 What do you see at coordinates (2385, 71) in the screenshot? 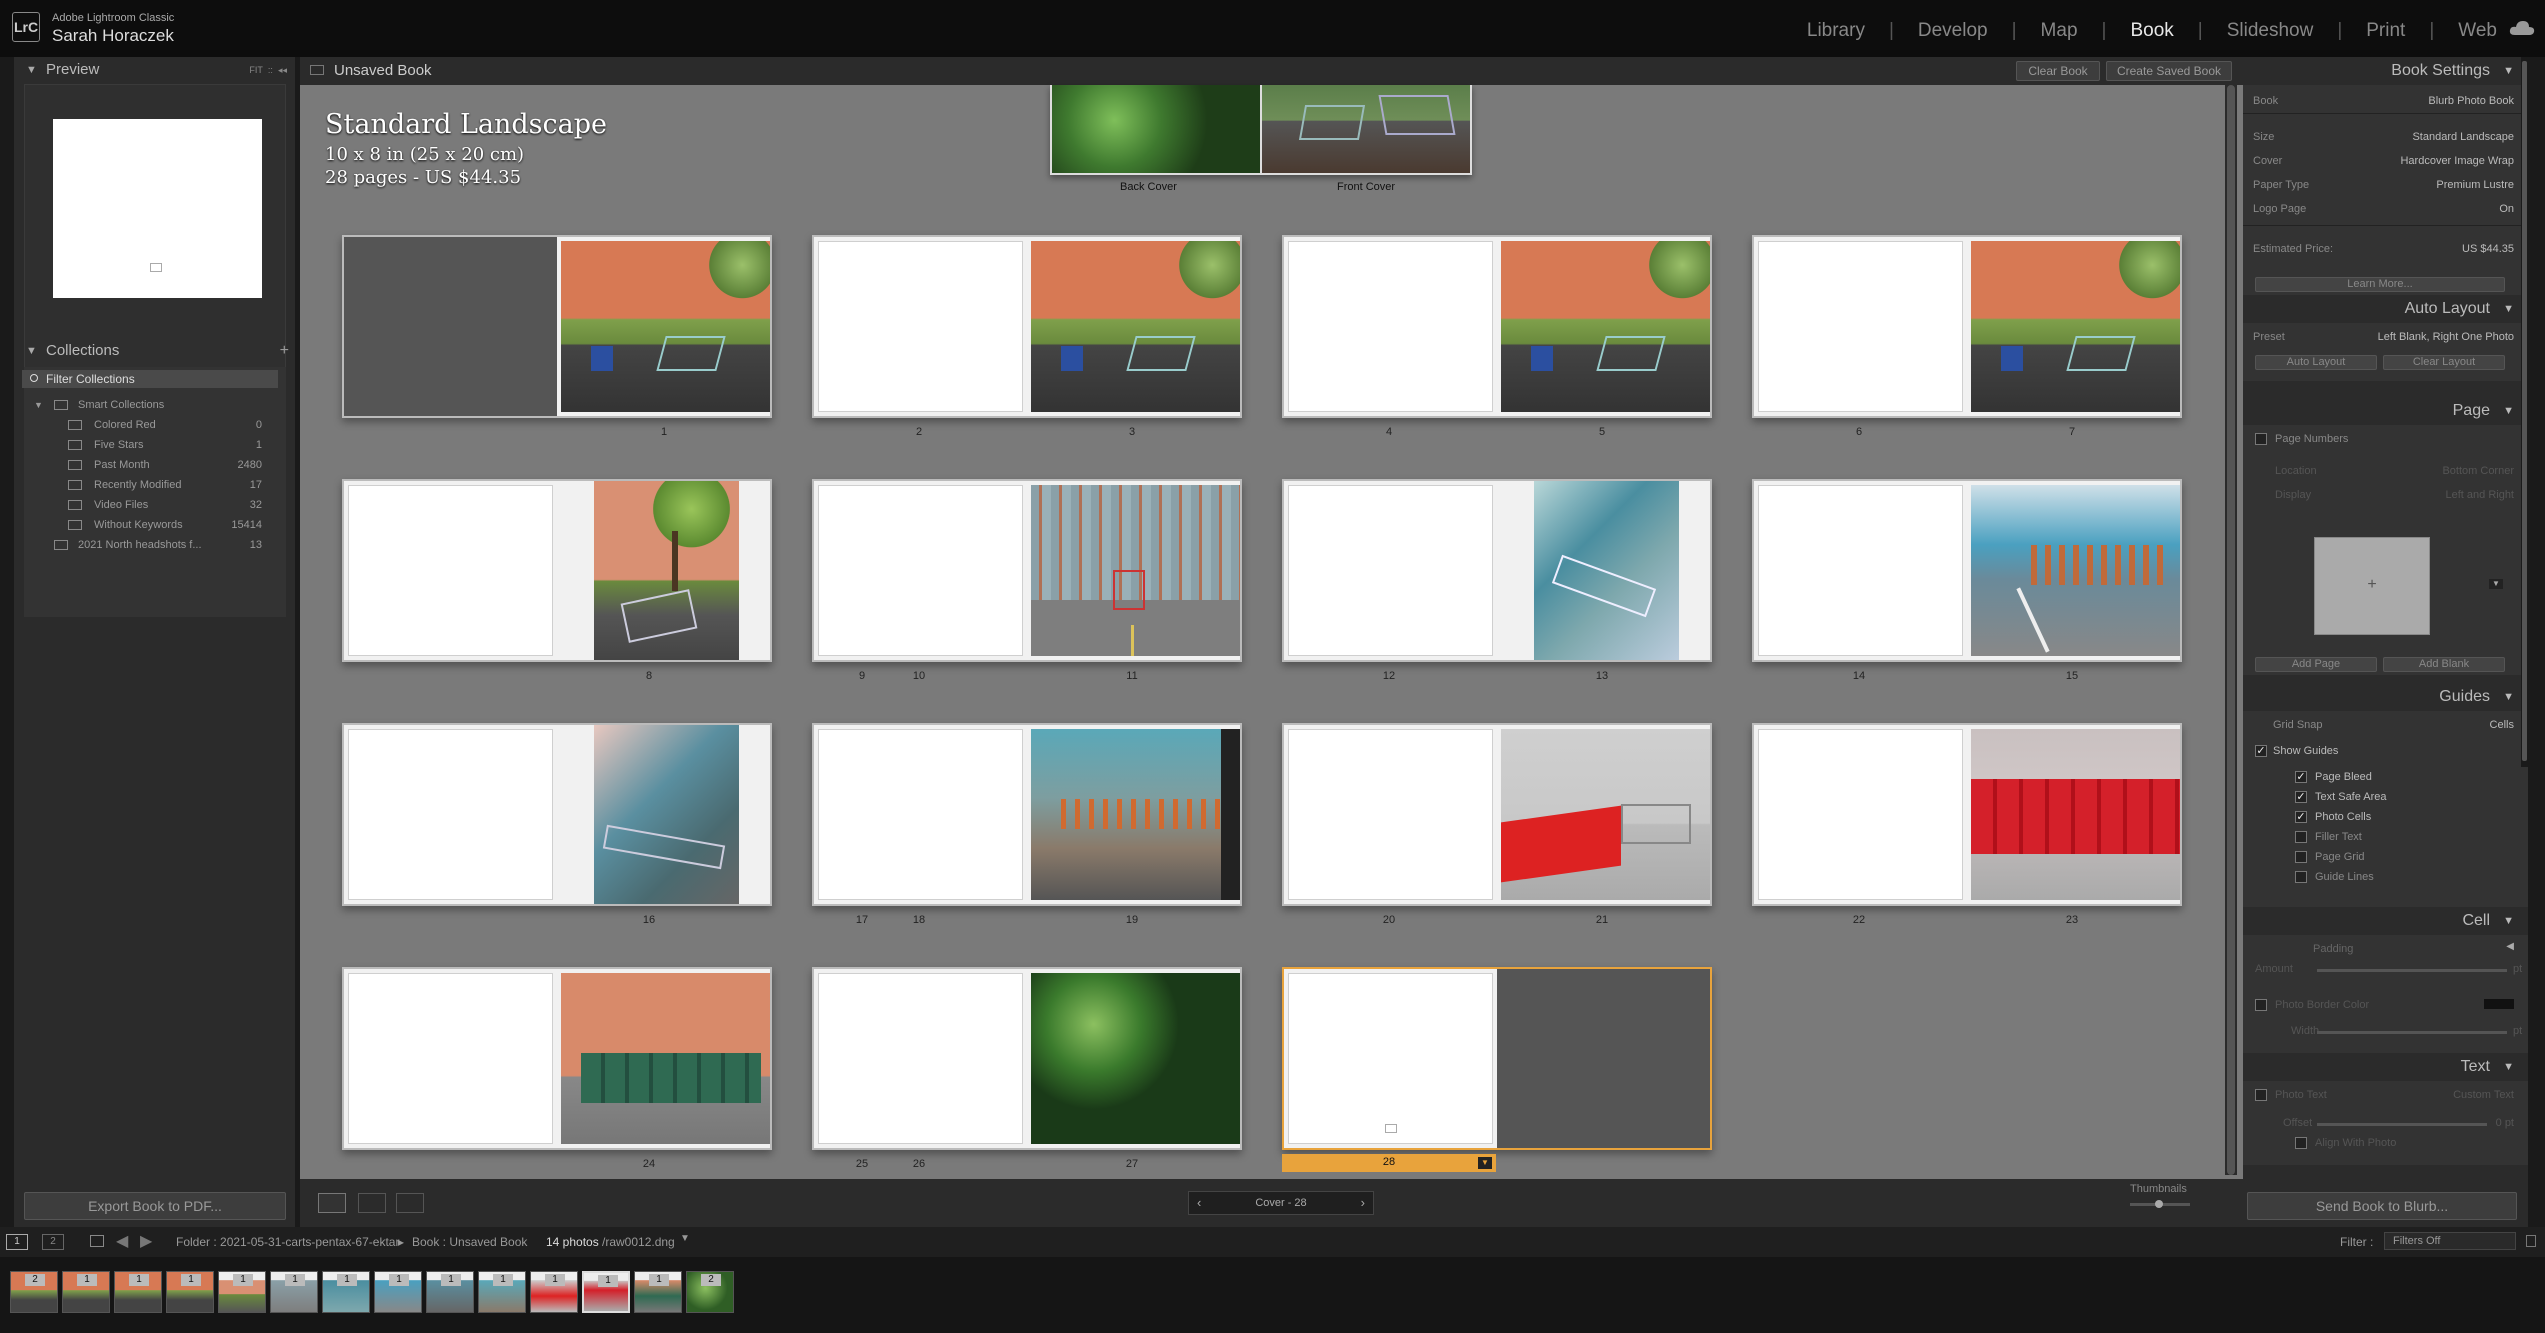
I see `book-settings-header: Book Settings ▼` at bounding box center [2385, 71].